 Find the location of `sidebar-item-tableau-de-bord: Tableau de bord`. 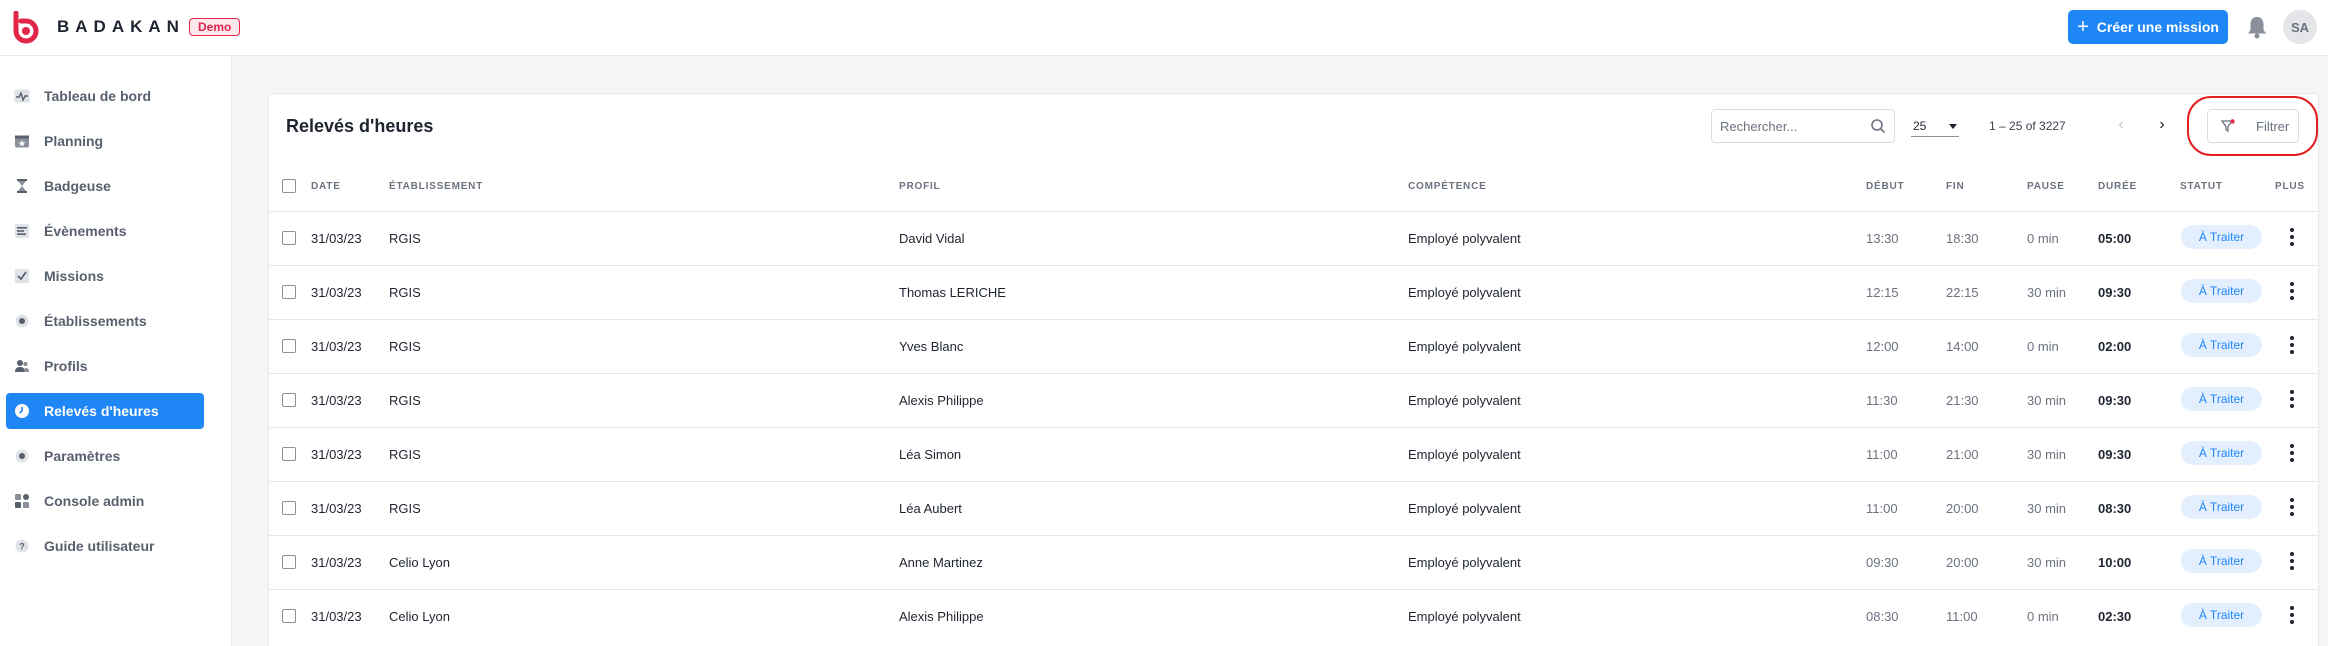

sidebar-item-tableau-de-bord: Tableau de bord is located at coordinates (105, 96).